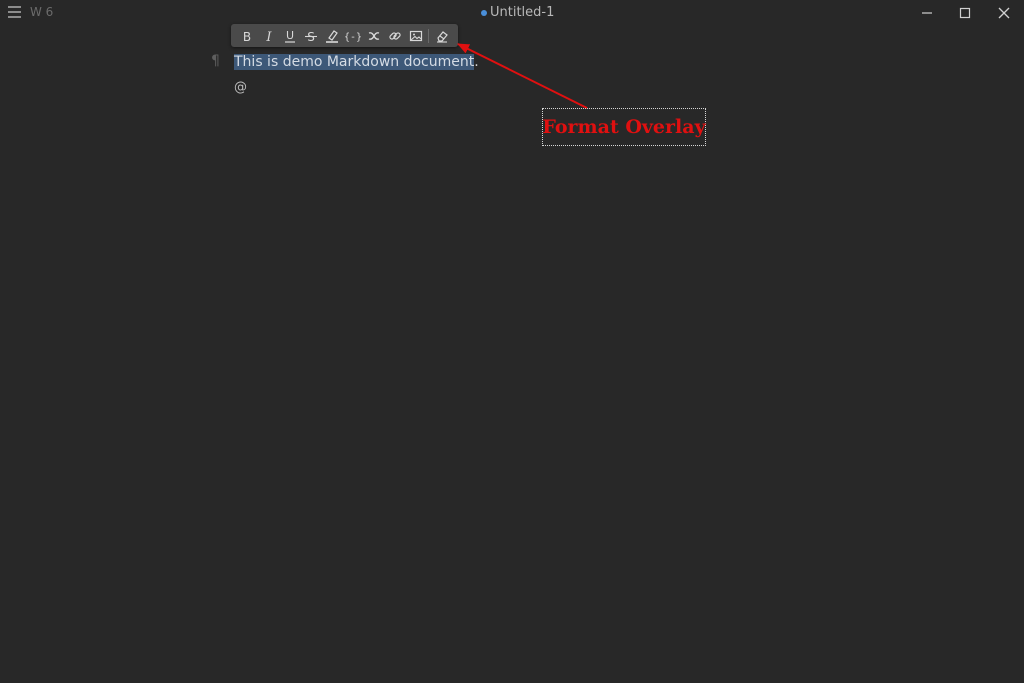 Image resolution: width=1024 pixels, height=683 pixels. I want to click on strikethrough-button: S, so click(310, 35).